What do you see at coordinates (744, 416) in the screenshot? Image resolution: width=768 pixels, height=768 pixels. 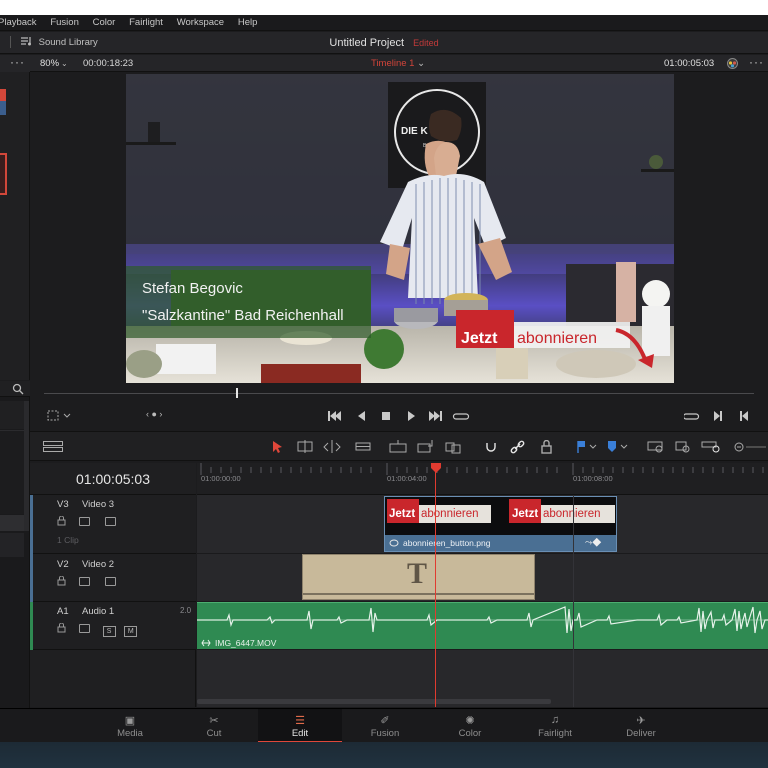 I see `prev-edit-icon` at bounding box center [744, 416].